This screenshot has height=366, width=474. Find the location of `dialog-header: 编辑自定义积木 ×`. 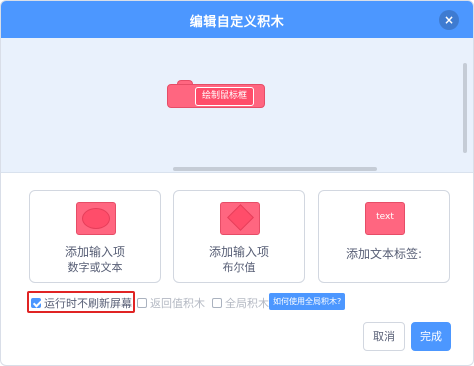

dialog-header: 编辑自定义积木 × is located at coordinates (237, 19).